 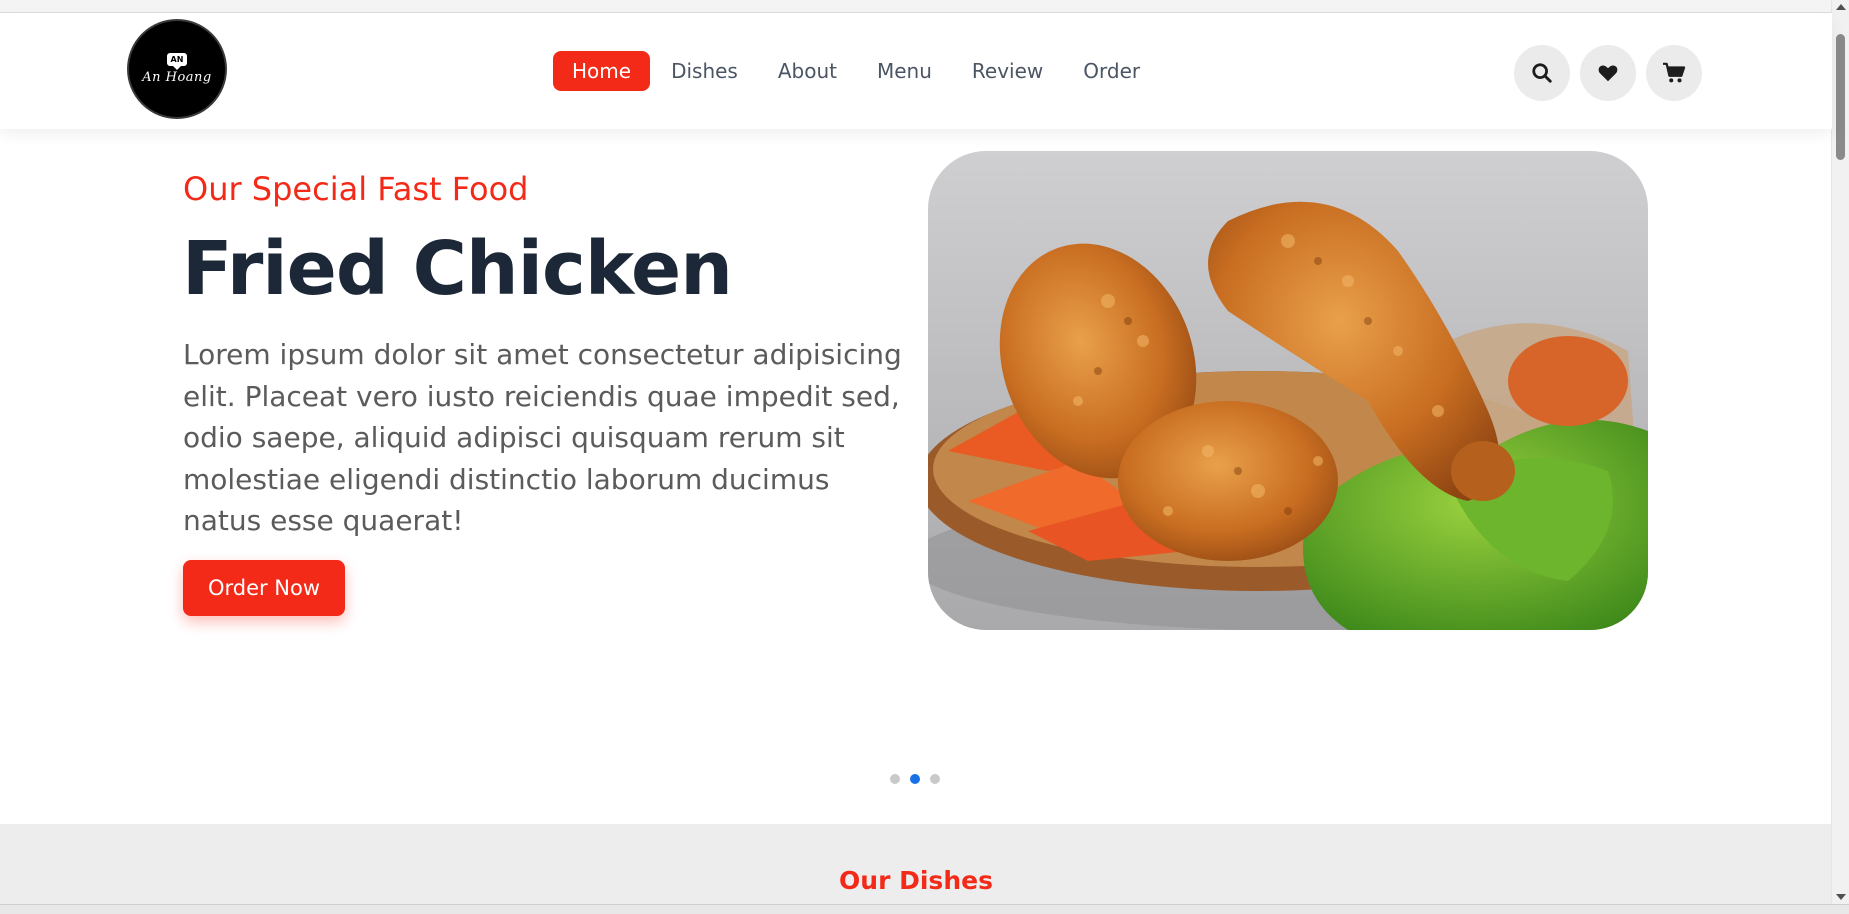 I want to click on wishlist-button, so click(x=1608, y=73).